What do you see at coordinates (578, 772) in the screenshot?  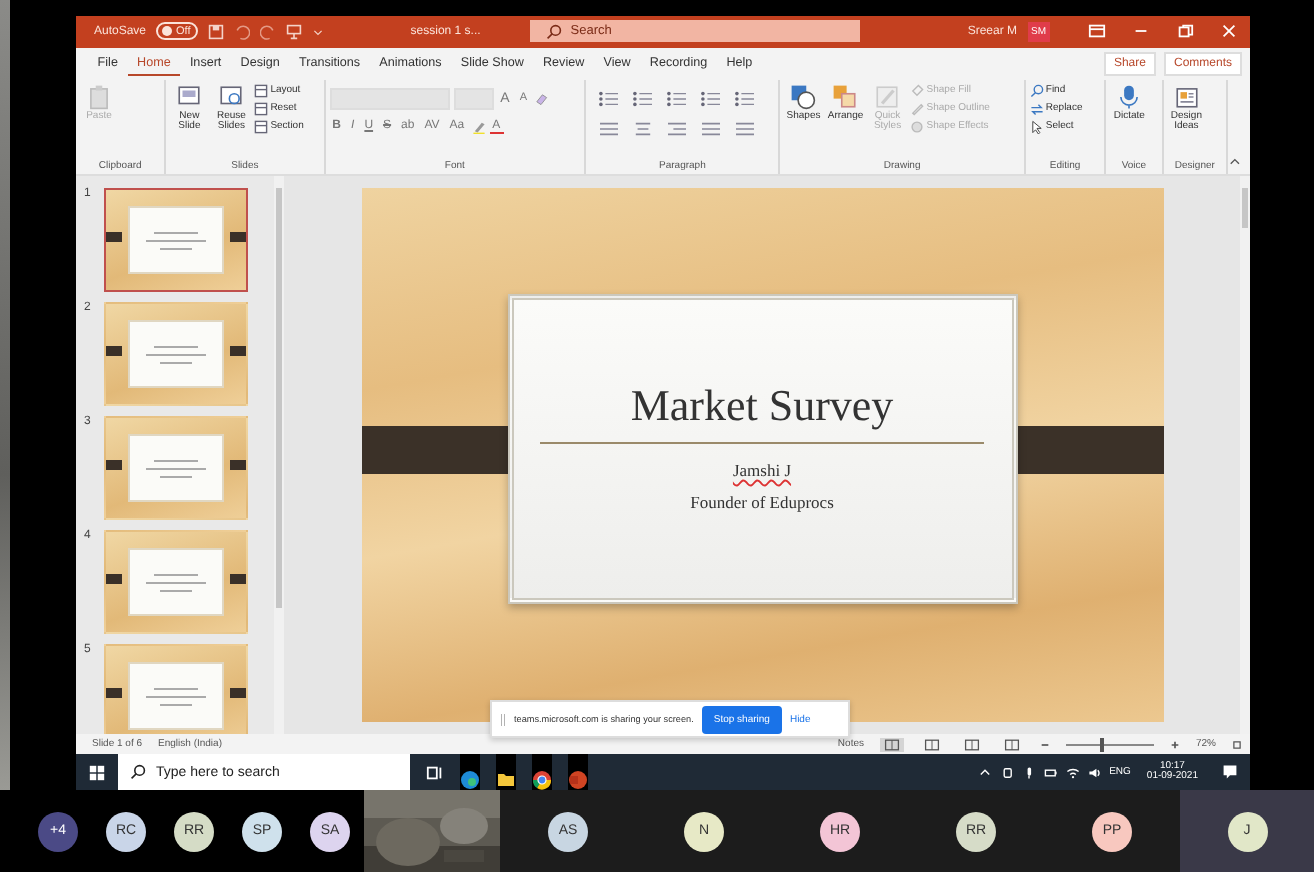 I see `powerpoint-icon` at bounding box center [578, 772].